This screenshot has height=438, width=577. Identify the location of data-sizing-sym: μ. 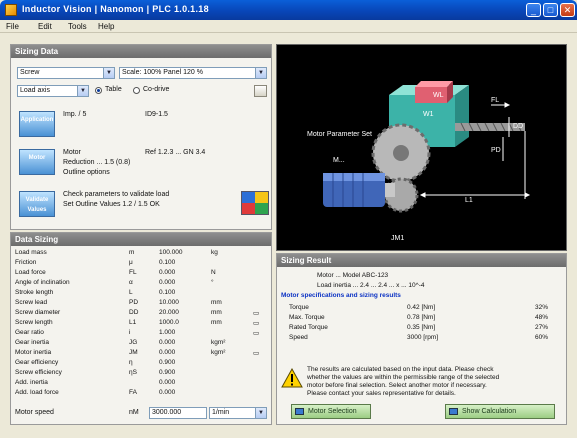
(131, 262).